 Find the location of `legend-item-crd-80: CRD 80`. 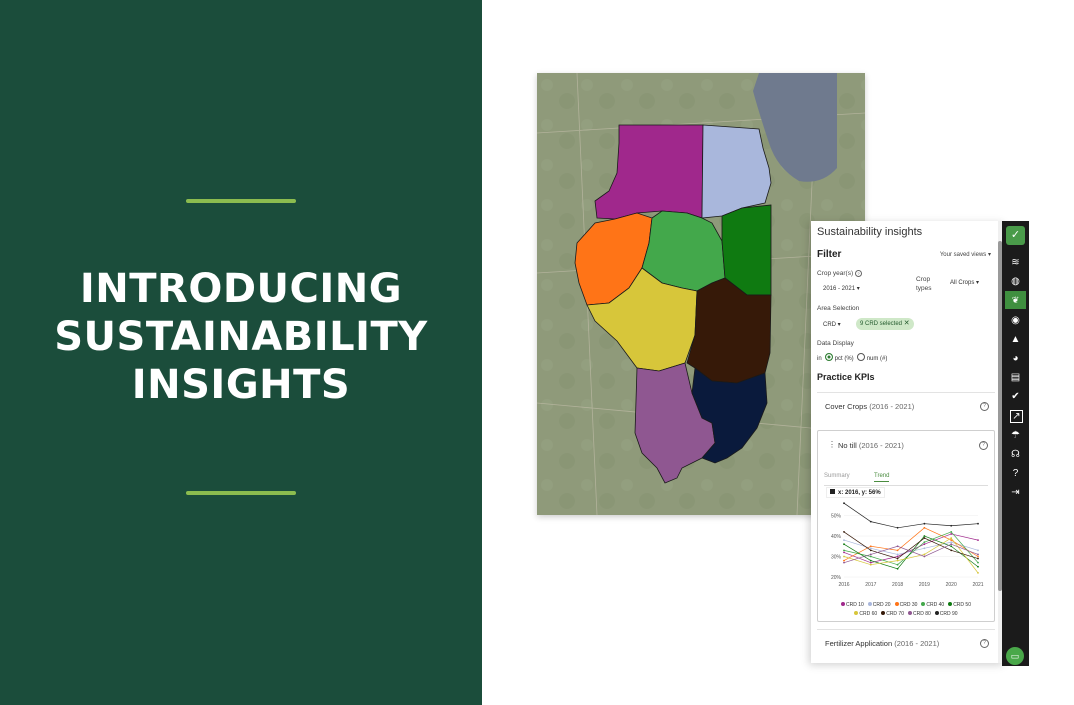

legend-item-crd-80: CRD 80 is located at coordinates (919, 614).